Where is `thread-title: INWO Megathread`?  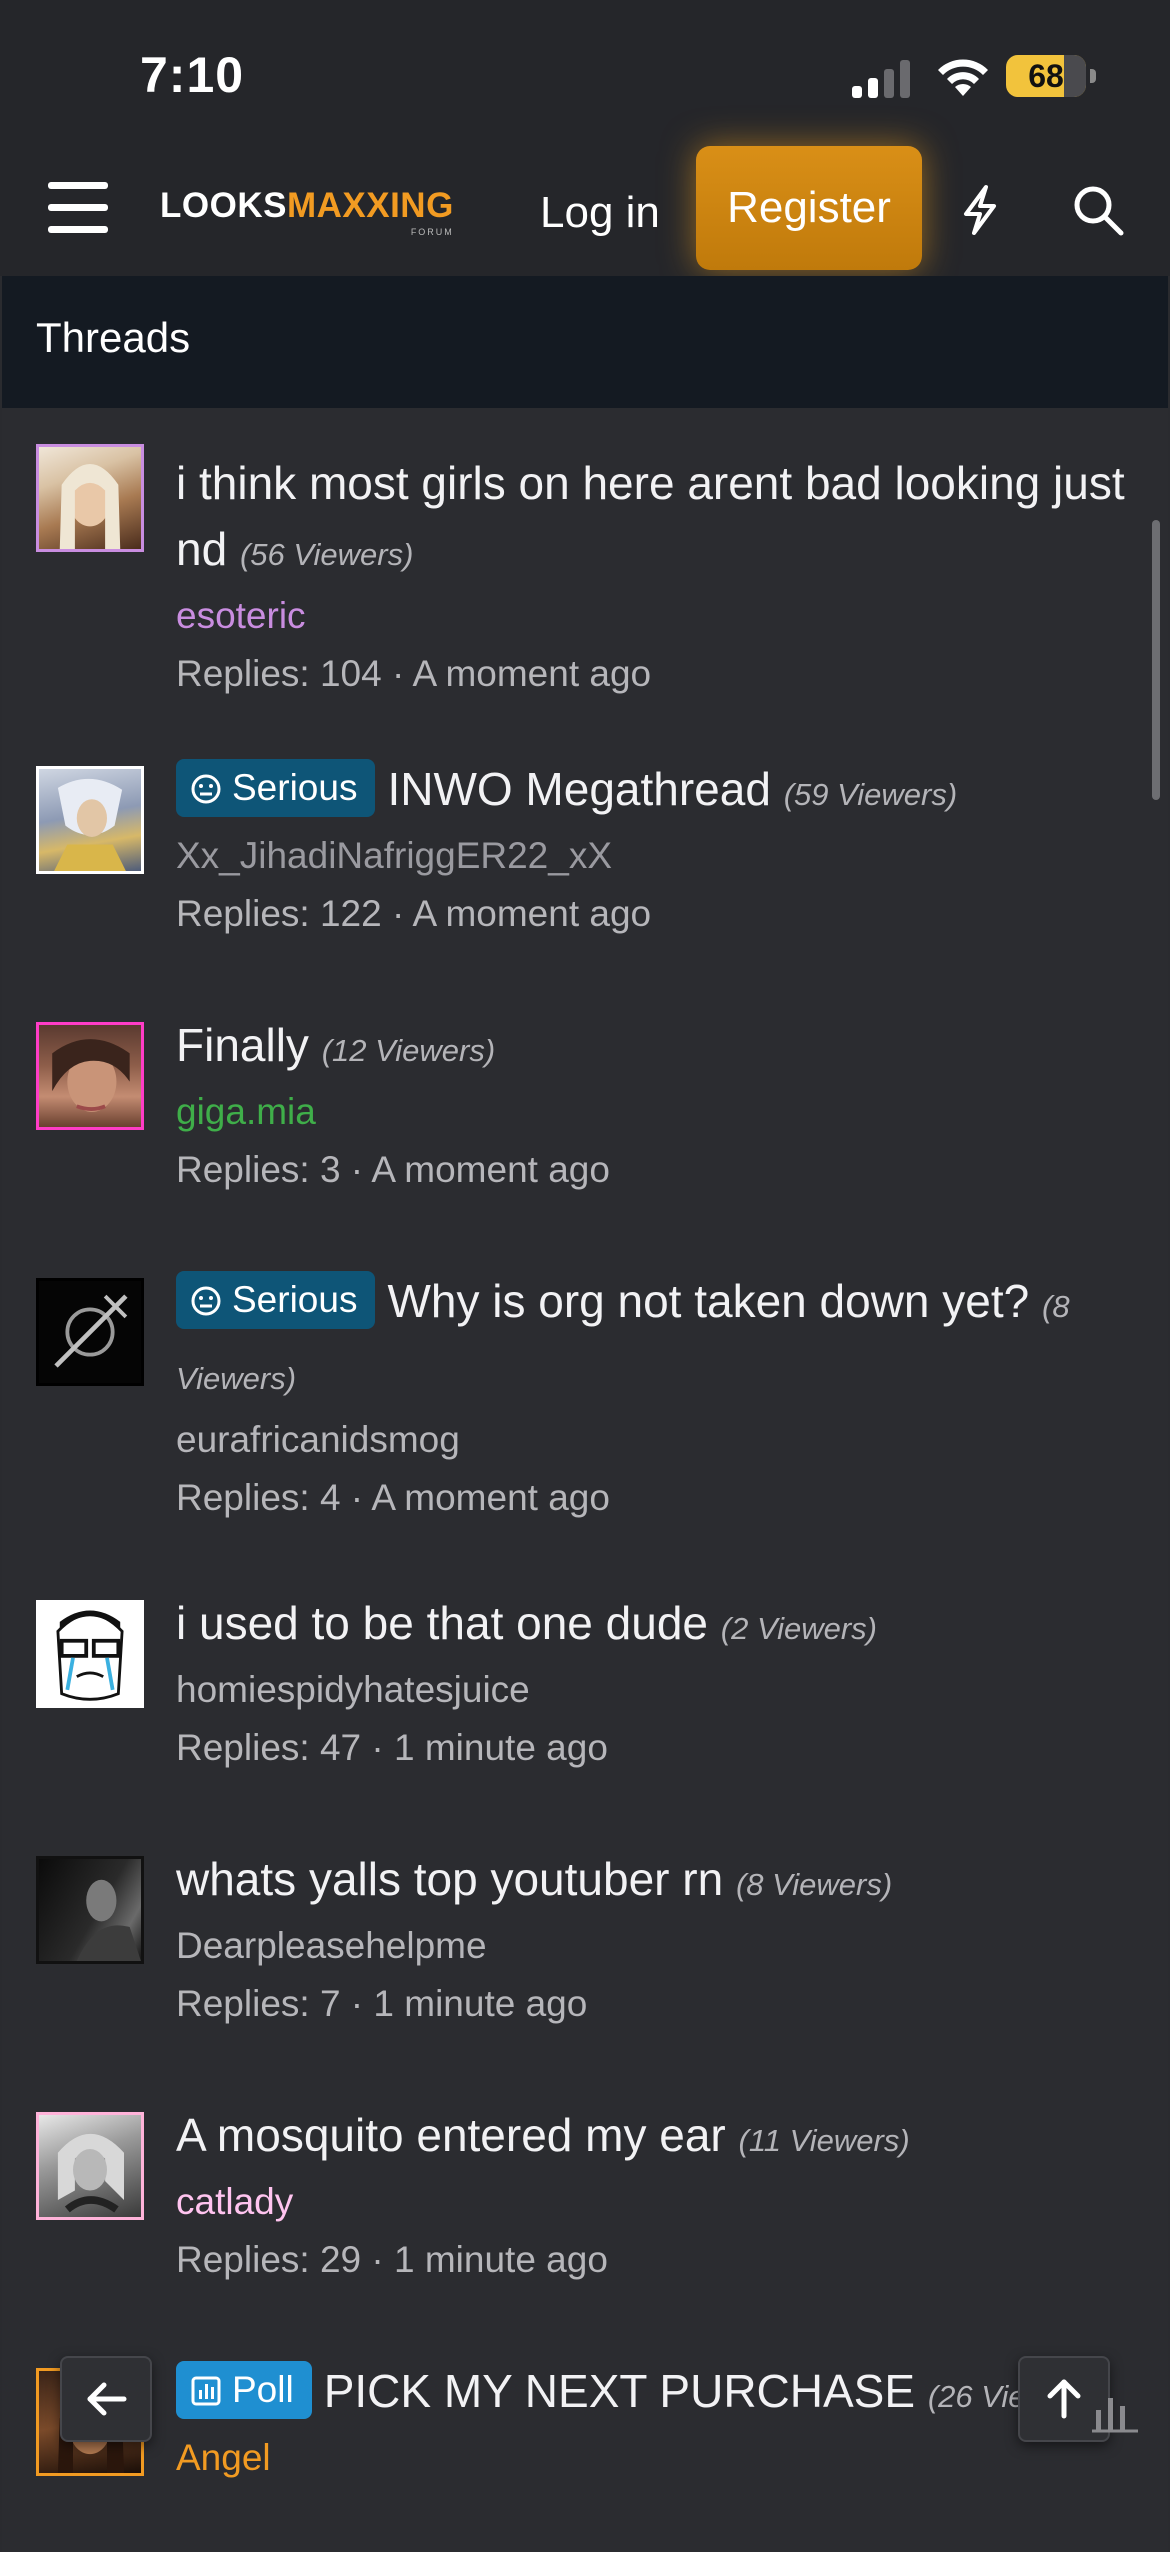 thread-title: INWO Megathread is located at coordinates (578, 789).